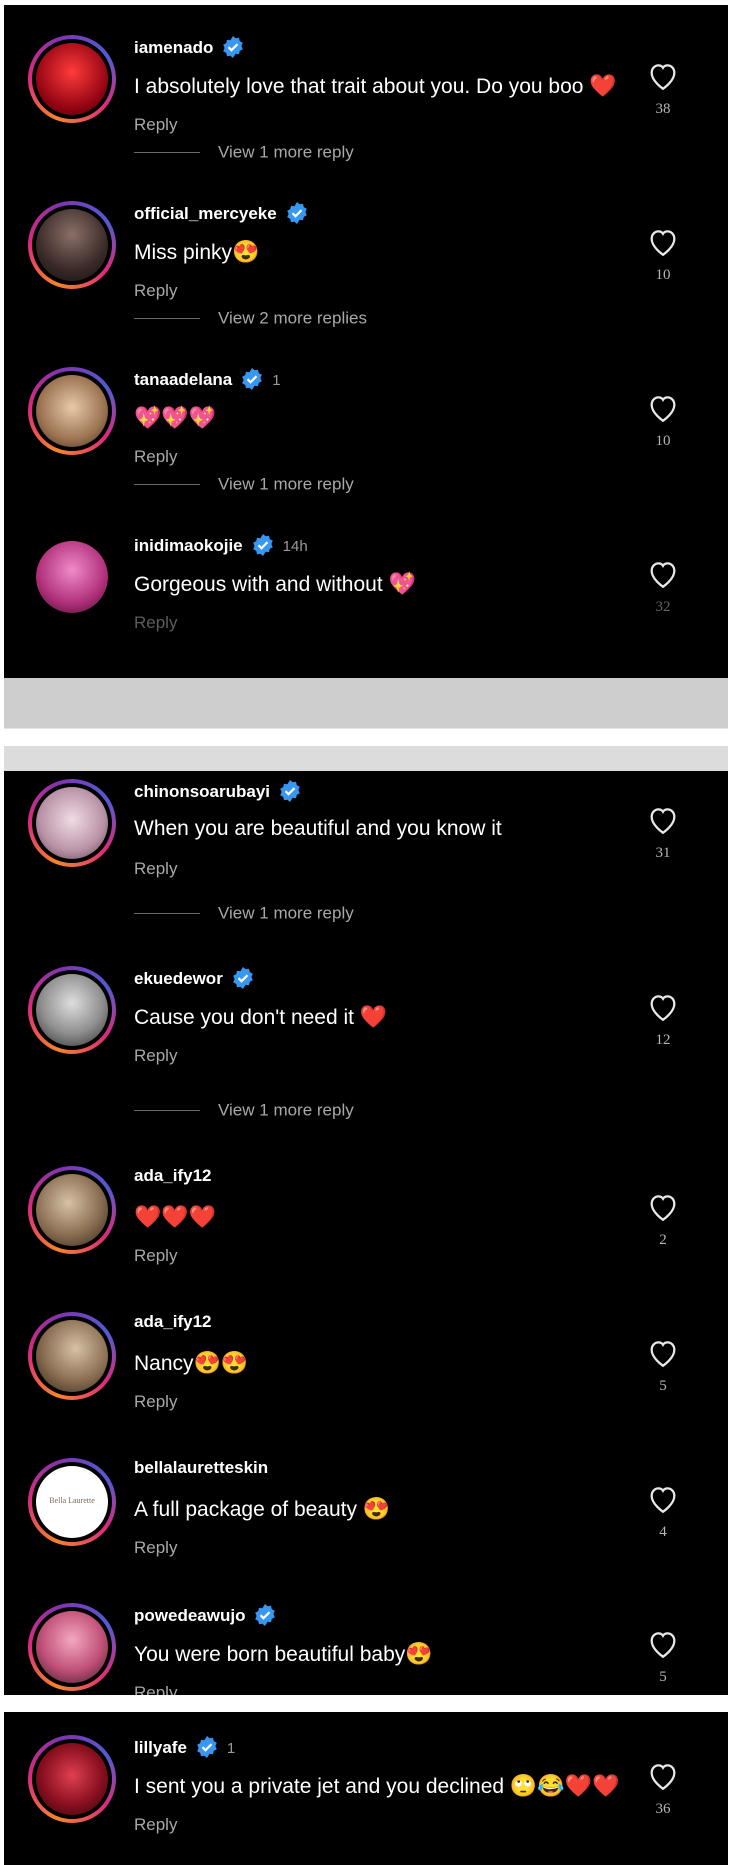 The image size is (732, 1865). Describe the element at coordinates (250, 319) in the screenshot. I see `view-more-replies: View 2 more replies` at that location.